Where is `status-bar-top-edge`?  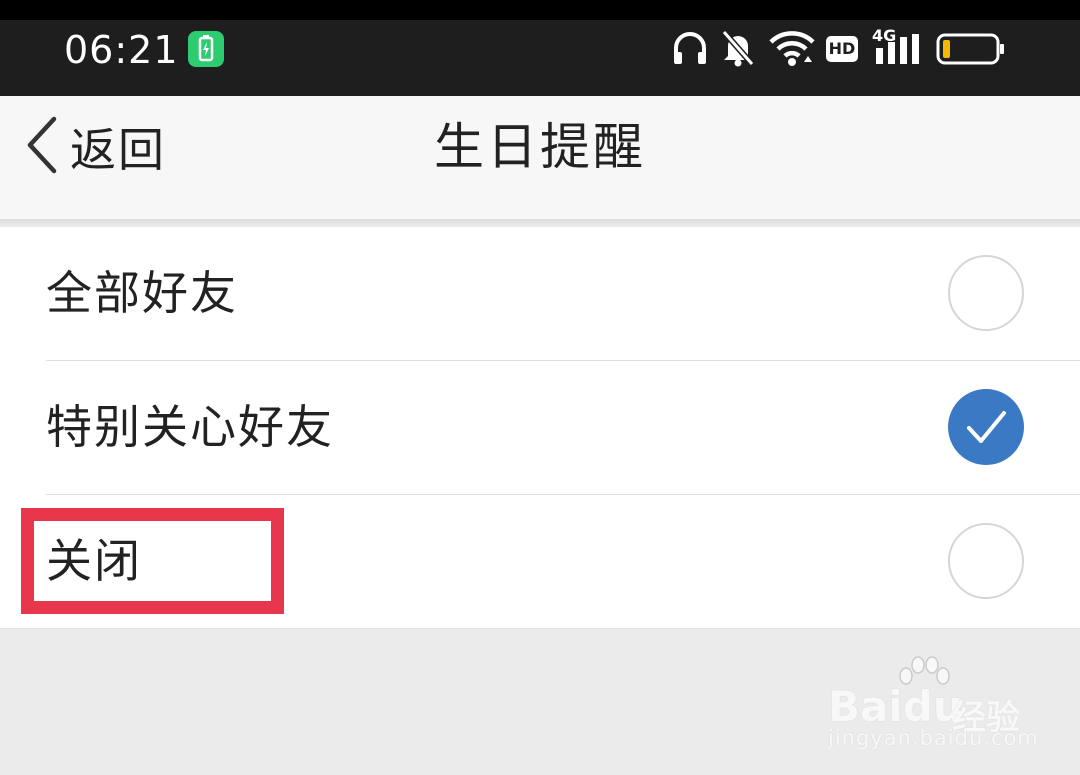
status-bar-top-edge is located at coordinates (540, 10).